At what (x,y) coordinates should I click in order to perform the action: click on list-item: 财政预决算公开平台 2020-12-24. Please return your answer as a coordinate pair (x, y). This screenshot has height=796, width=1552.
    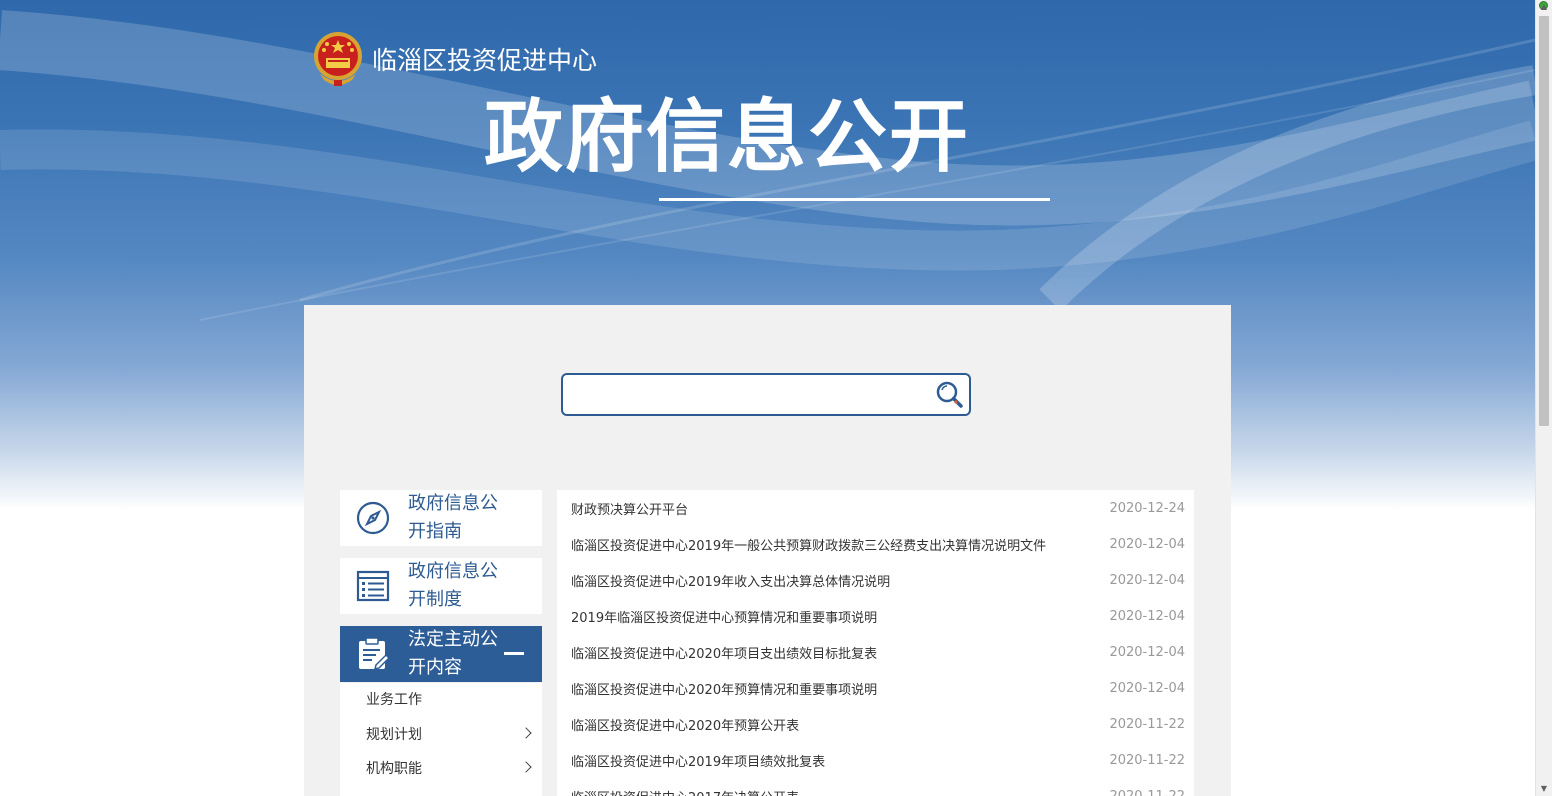
    Looking at the image, I should click on (875, 508).